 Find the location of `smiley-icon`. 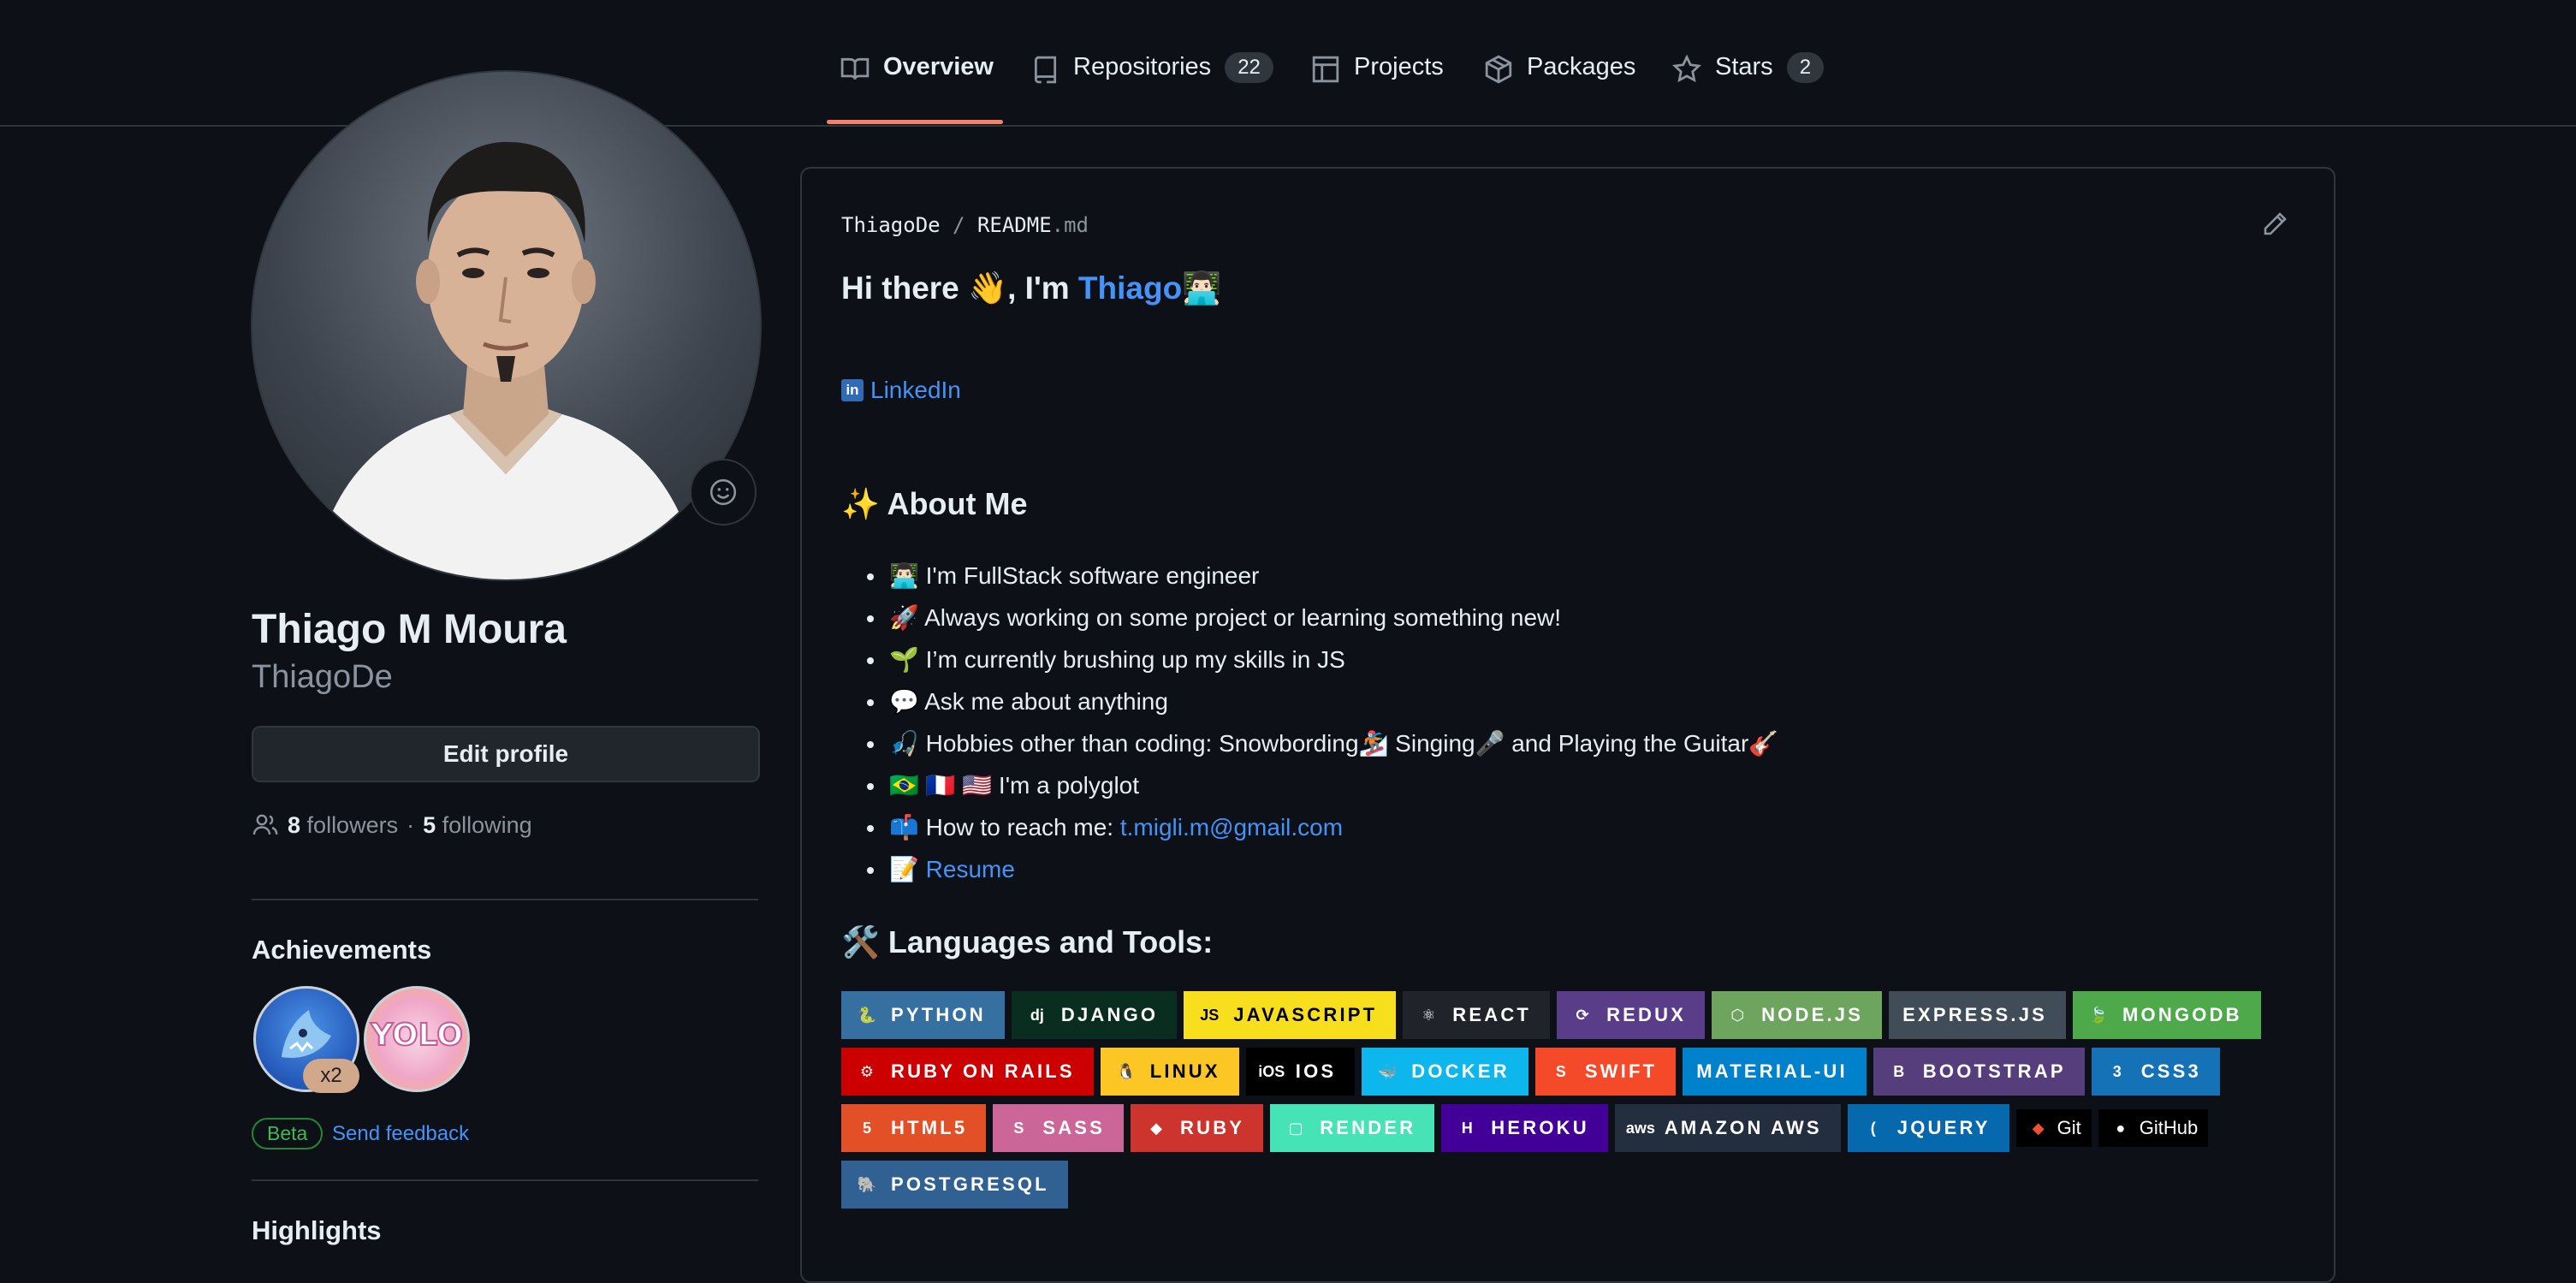

smiley-icon is located at coordinates (723, 492).